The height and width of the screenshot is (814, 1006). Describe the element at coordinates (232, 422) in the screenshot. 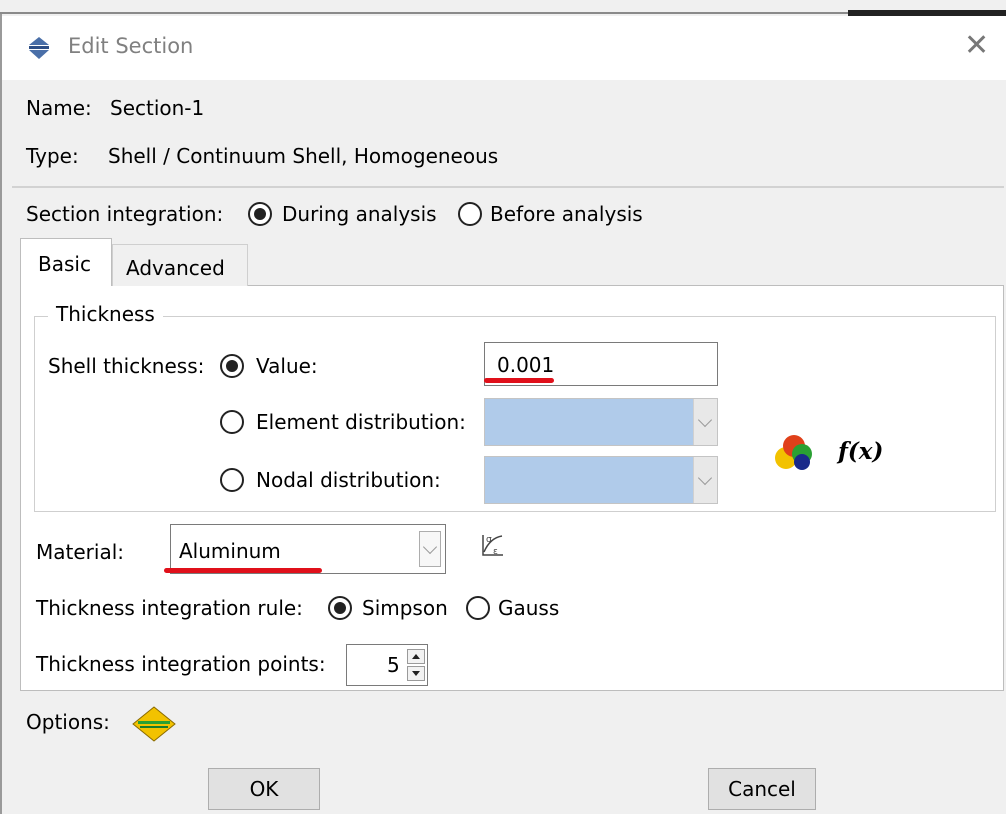

I see `element-distribution-radio` at that location.